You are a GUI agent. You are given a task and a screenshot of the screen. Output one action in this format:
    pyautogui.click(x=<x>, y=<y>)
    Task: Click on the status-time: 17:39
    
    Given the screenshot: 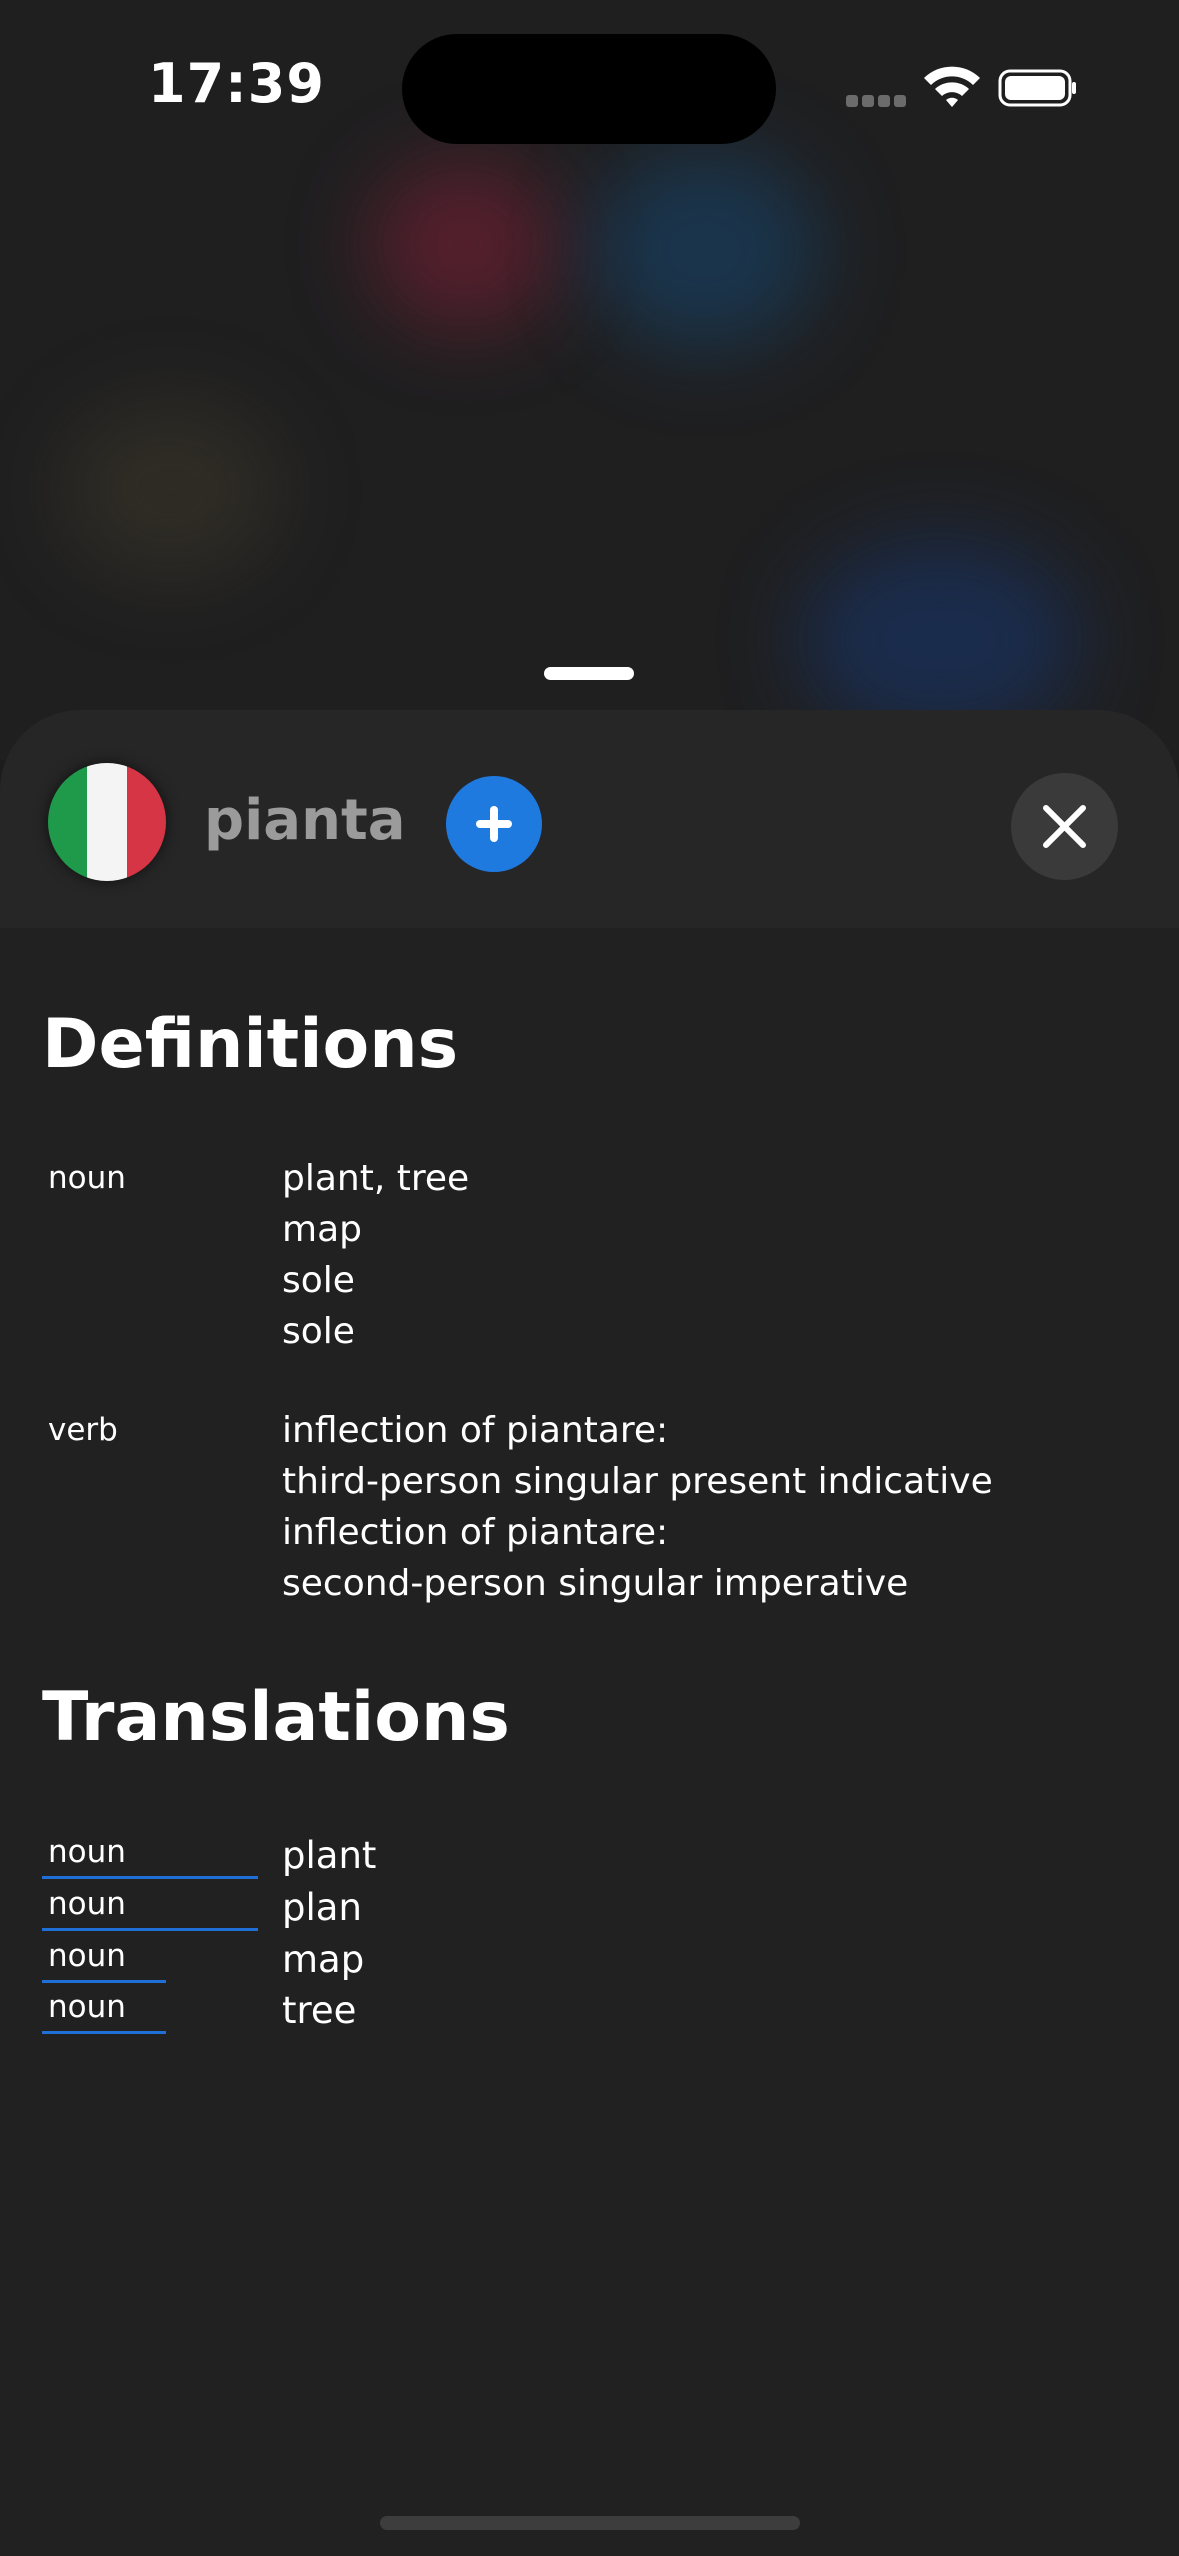 What is the action you would take?
    pyautogui.click(x=236, y=83)
    